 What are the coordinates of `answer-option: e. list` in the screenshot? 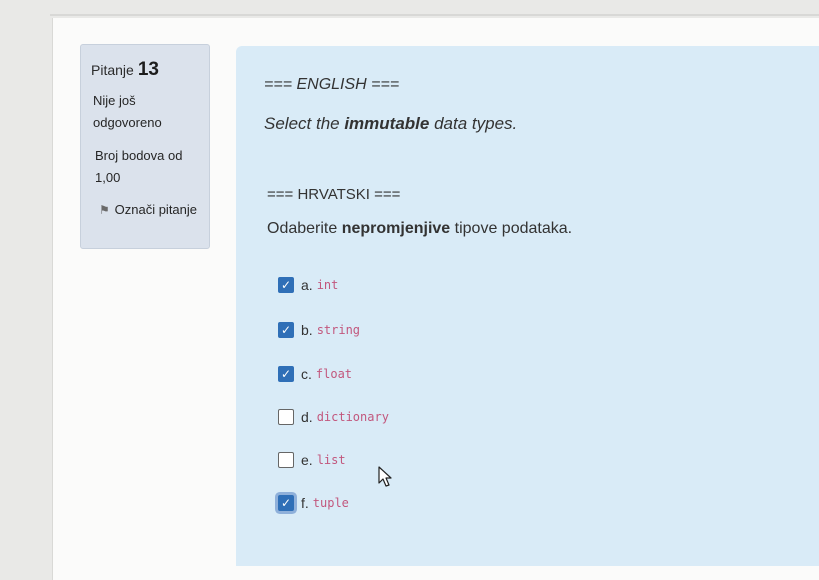 It's located at (312, 460).